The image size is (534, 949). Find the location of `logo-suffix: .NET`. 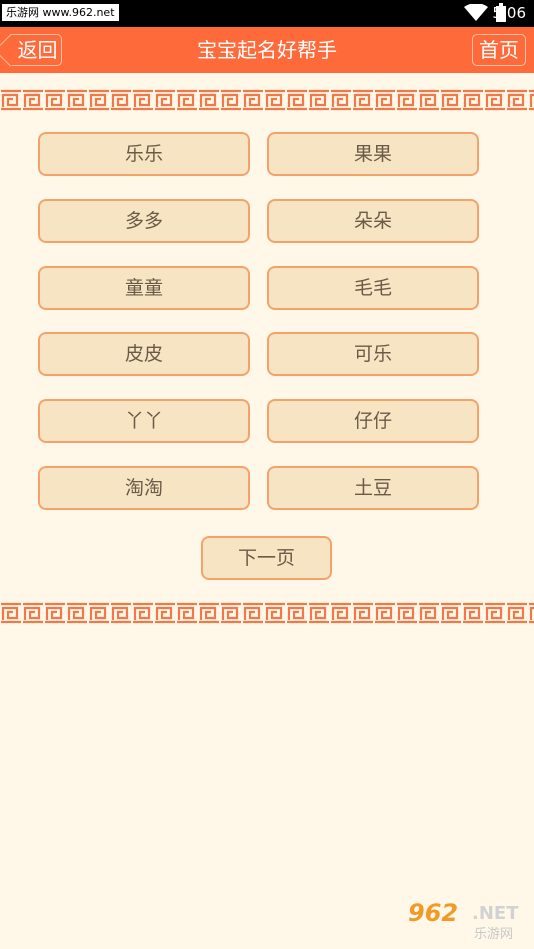

logo-suffix: .NET is located at coordinates (495, 913).